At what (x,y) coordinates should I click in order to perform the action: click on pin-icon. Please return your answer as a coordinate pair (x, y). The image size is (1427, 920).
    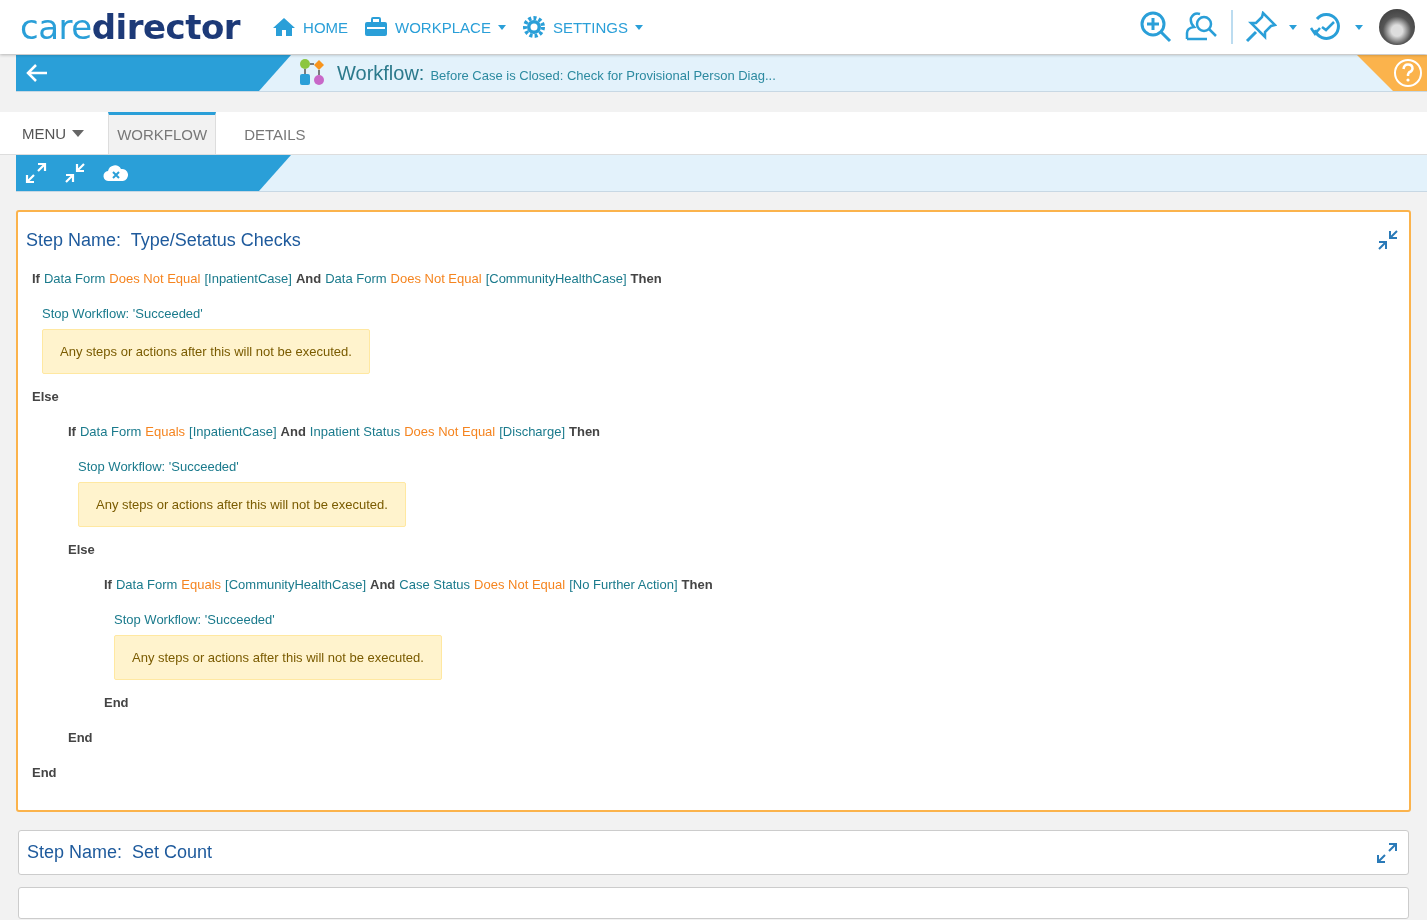
    Looking at the image, I should click on (1261, 27).